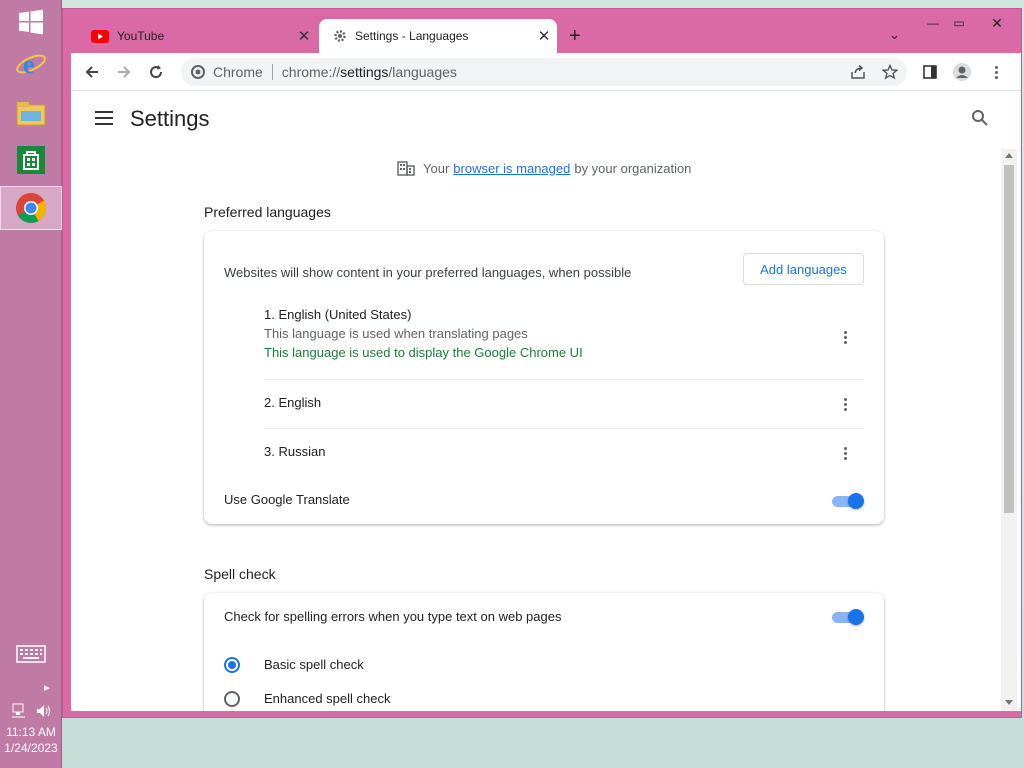 This screenshot has width=1024, height=768. I want to click on forward-button, so click(124, 72).